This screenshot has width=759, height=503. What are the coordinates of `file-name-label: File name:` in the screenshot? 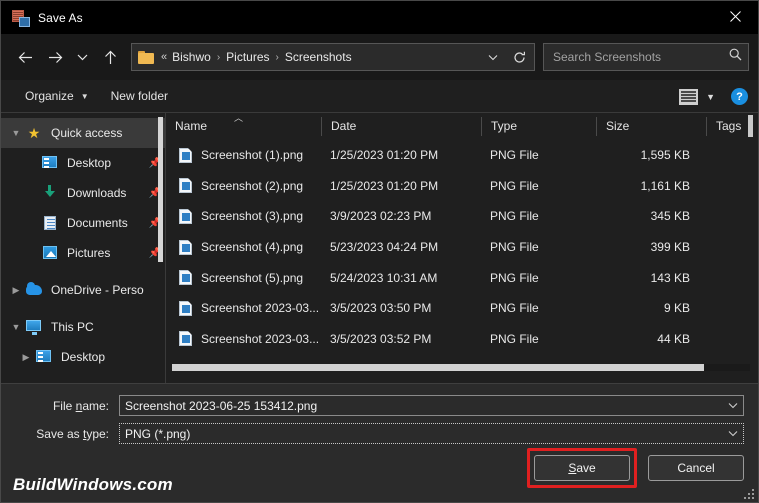 It's located at (67, 406).